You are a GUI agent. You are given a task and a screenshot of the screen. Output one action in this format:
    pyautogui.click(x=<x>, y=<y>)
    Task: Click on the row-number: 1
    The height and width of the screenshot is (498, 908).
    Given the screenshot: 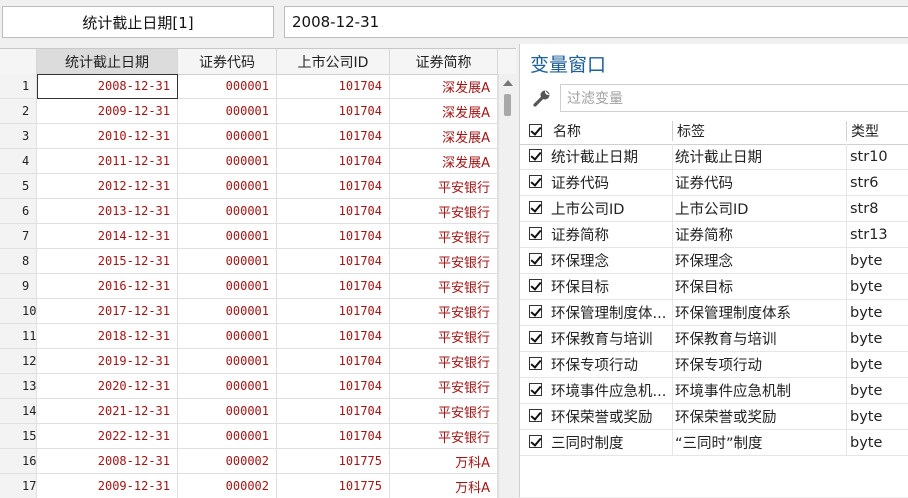 What is the action you would take?
    pyautogui.click(x=18, y=86)
    